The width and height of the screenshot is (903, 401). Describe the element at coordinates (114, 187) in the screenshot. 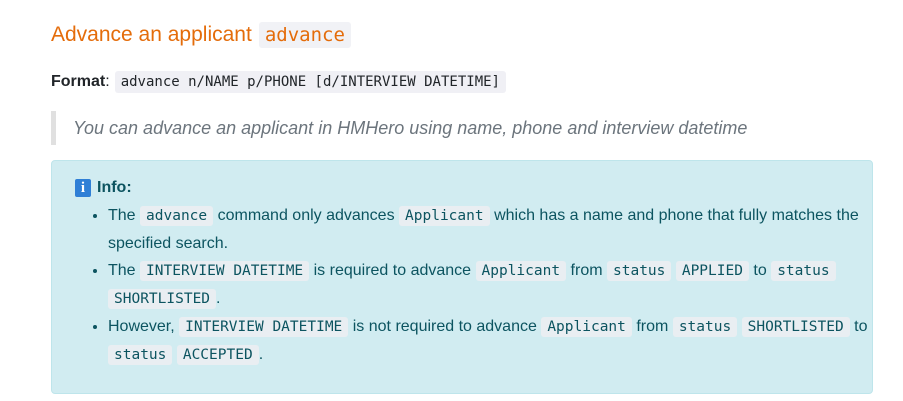

I see `info-title-text: Info:` at that location.